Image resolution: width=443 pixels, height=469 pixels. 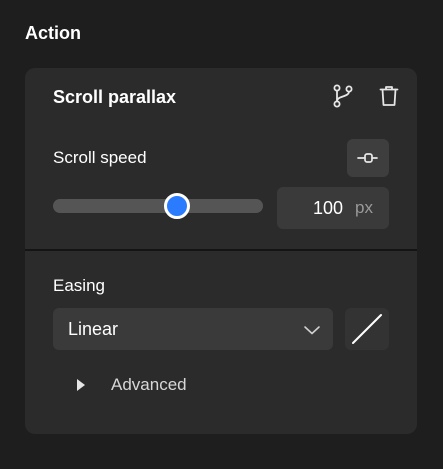 I want to click on easing-curve-button, so click(x=367, y=329).